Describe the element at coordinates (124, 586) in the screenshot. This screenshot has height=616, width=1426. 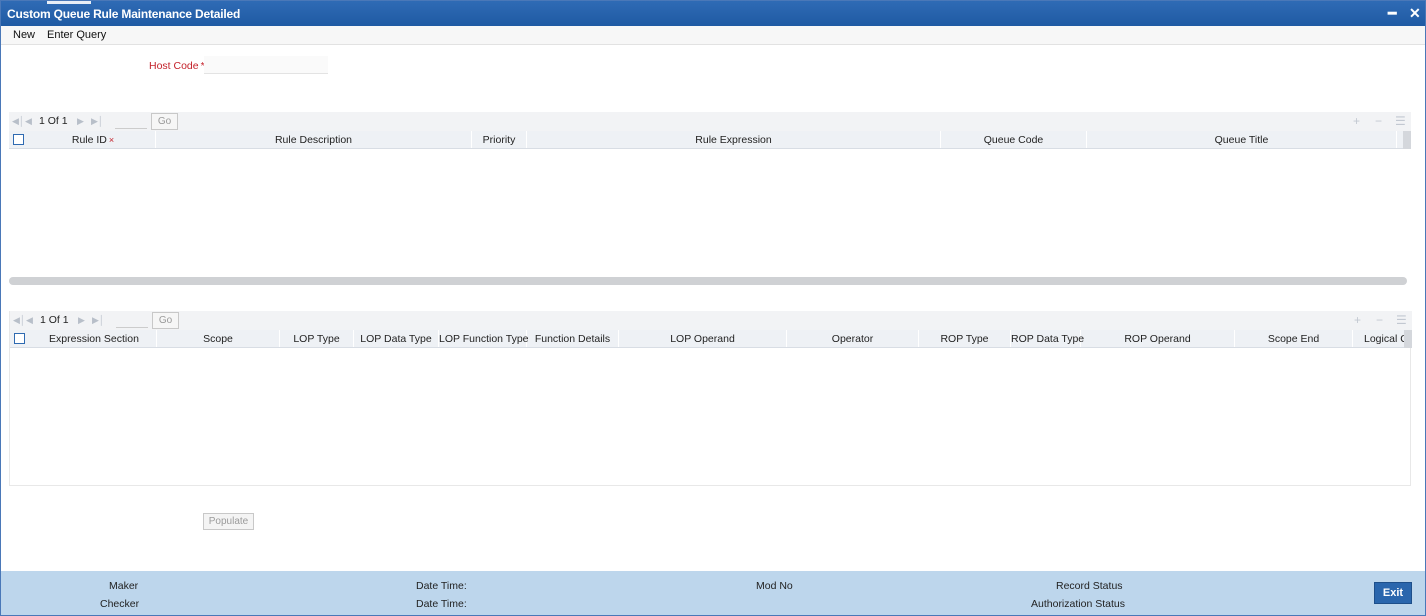
I see `maker-label: Maker` at that location.